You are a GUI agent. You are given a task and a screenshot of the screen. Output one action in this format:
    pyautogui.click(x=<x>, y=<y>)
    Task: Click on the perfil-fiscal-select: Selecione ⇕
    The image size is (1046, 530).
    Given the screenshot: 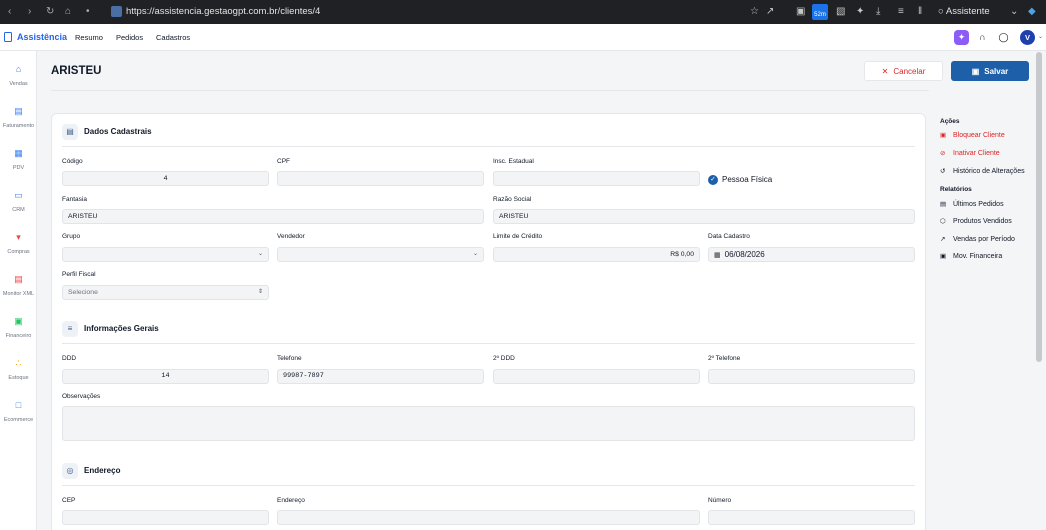 What is the action you would take?
    pyautogui.click(x=165, y=292)
    